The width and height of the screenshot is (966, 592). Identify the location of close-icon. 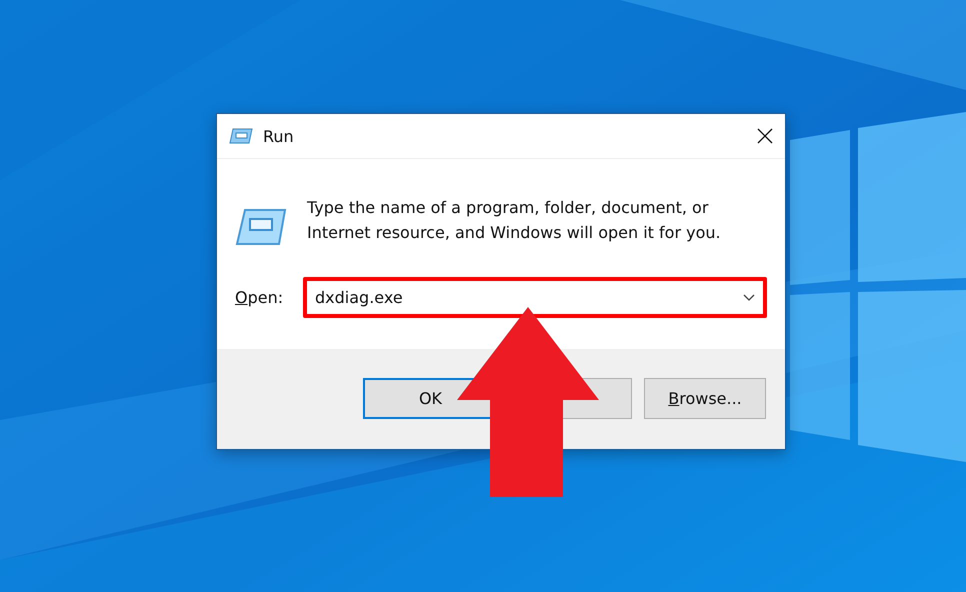
(765, 136).